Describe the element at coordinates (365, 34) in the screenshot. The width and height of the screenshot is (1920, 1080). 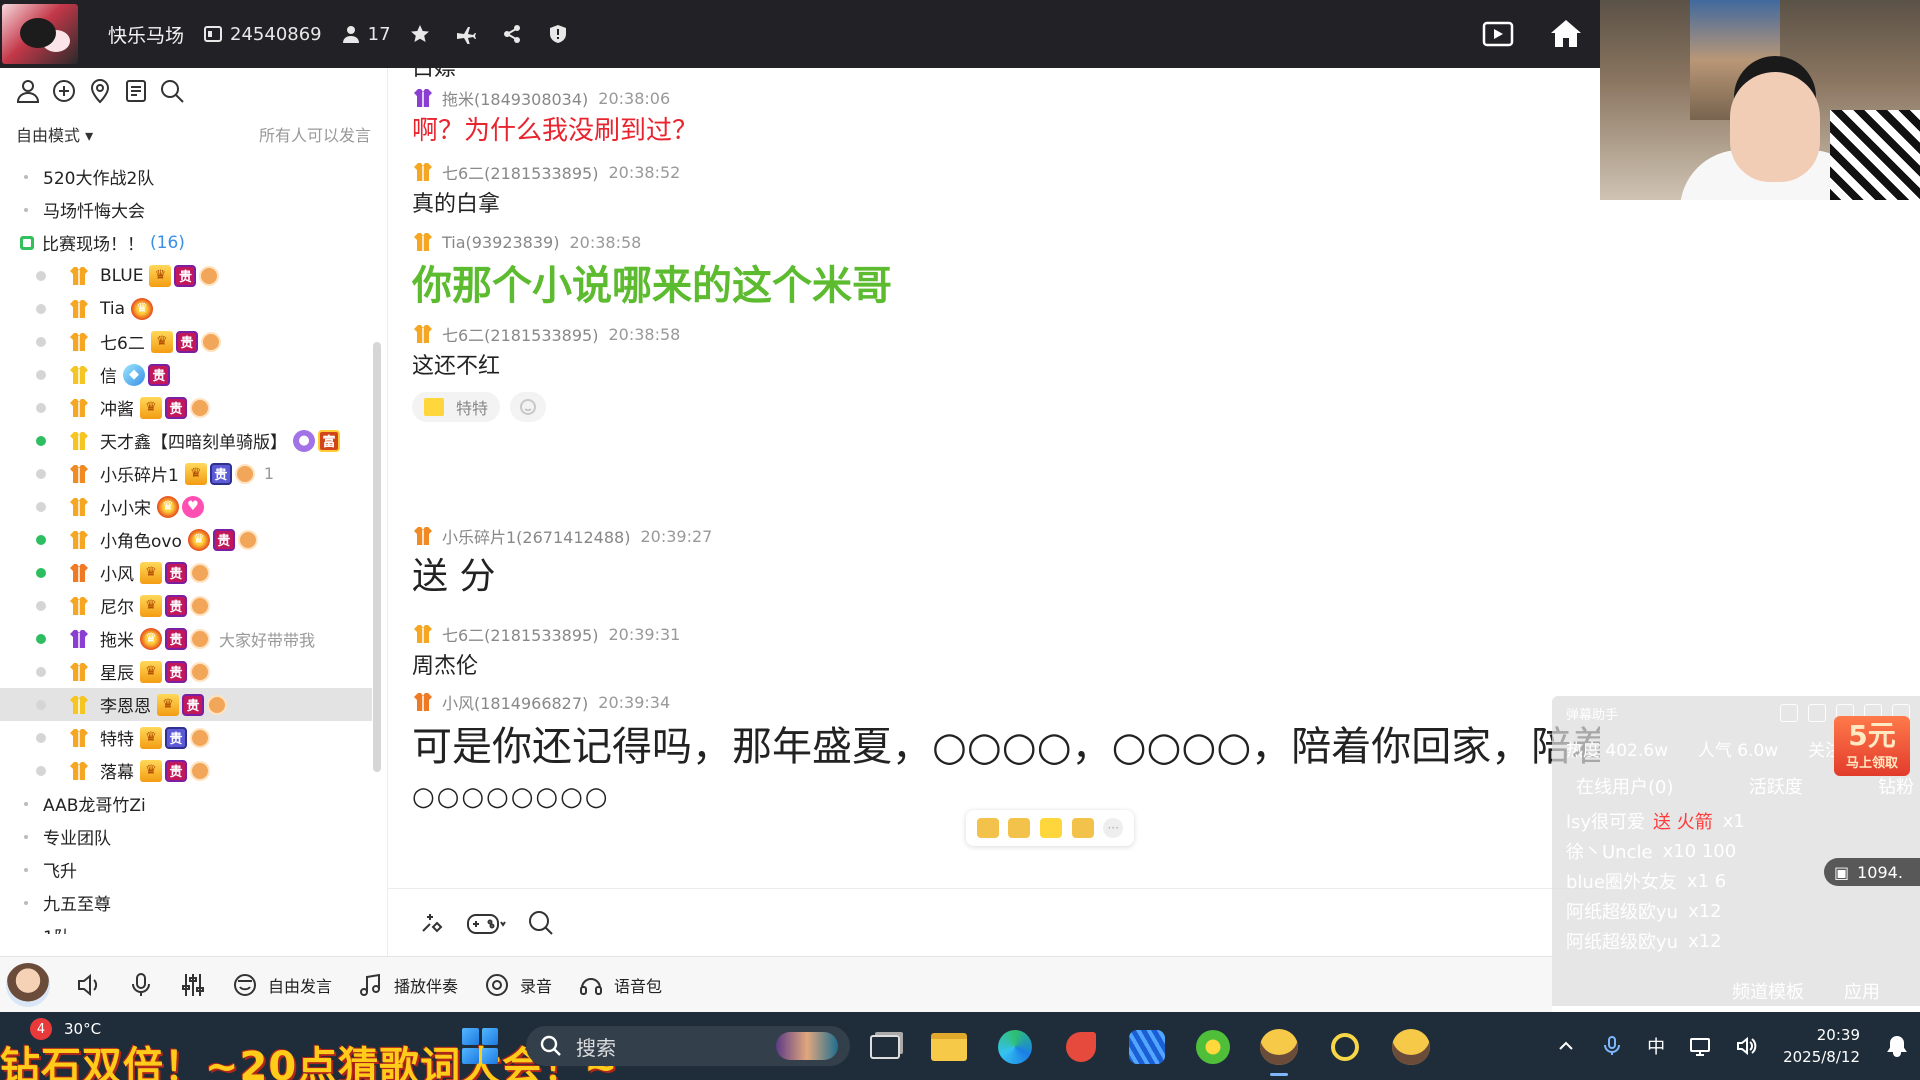
I see `online-count: 17` at that location.